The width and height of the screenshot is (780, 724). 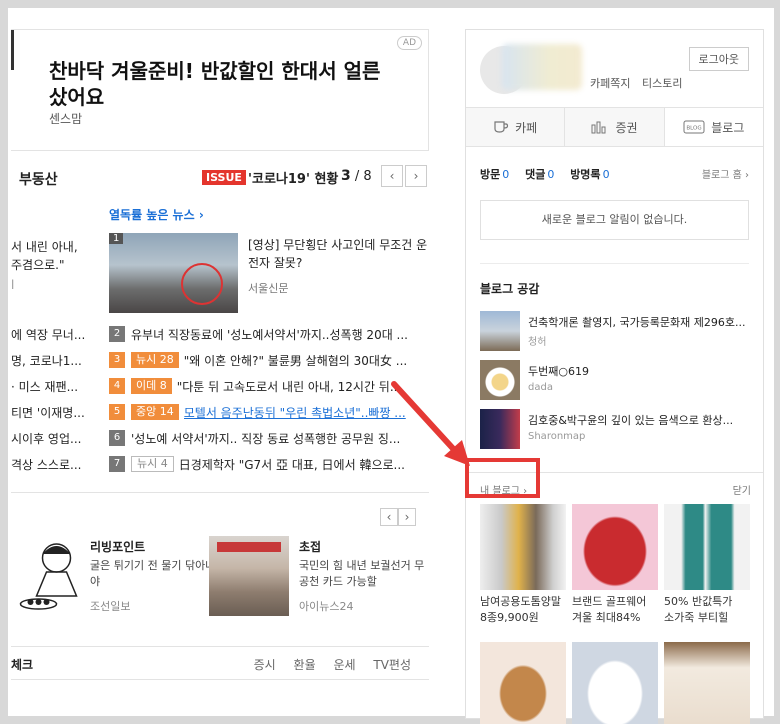 What do you see at coordinates (219, 84) in the screenshot?
I see `ad-title: 찬바닥 겨울준비! 반값할인 한대서 얼른 샀어요` at bounding box center [219, 84].